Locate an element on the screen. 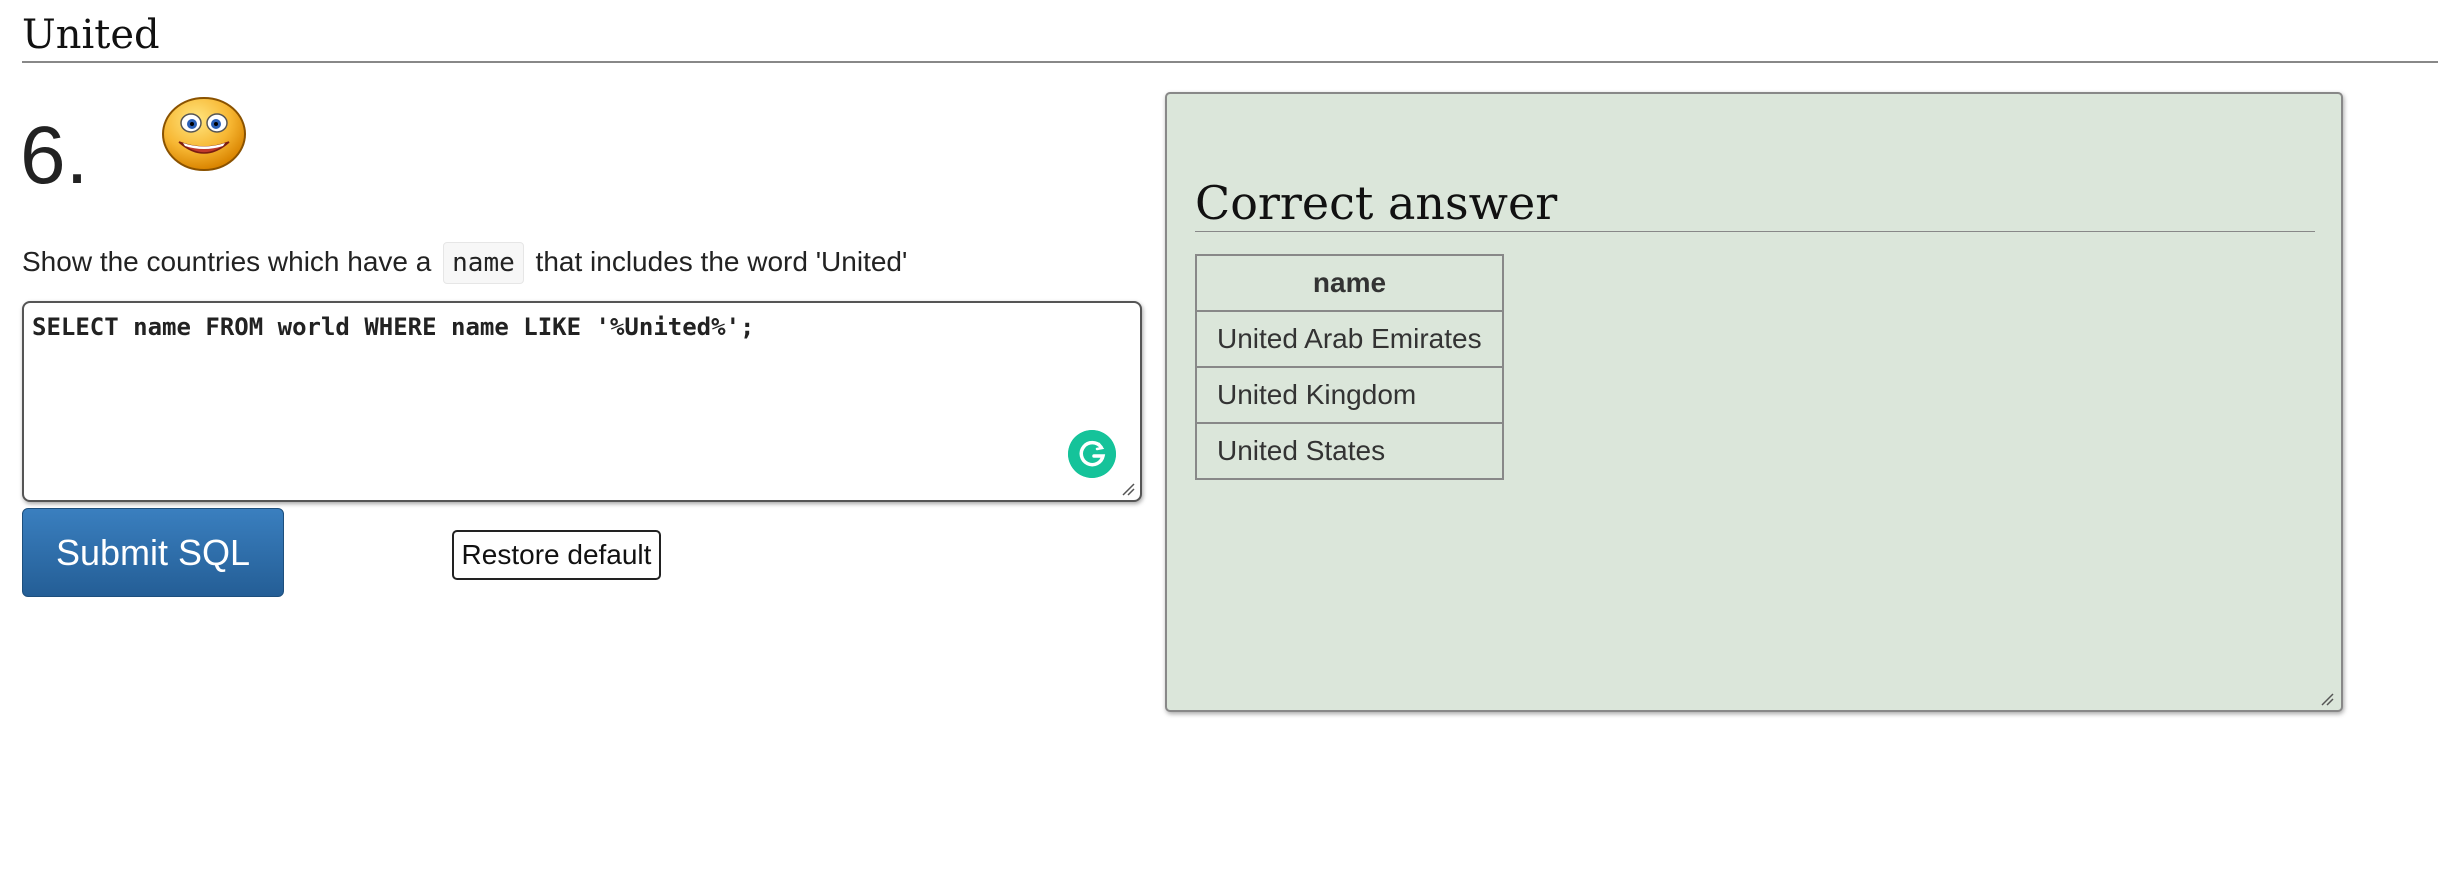  table-row: United Arab Emirates is located at coordinates (1349, 339).